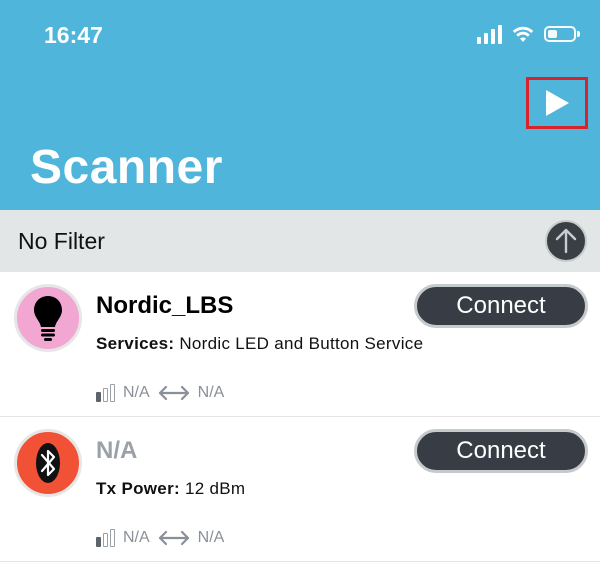 This screenshot has width=600, height=567. What do you see at coordinates (300, 241) in the screenshot?
I see `filter-bar: No Filter` at bounding box center [300, 241].